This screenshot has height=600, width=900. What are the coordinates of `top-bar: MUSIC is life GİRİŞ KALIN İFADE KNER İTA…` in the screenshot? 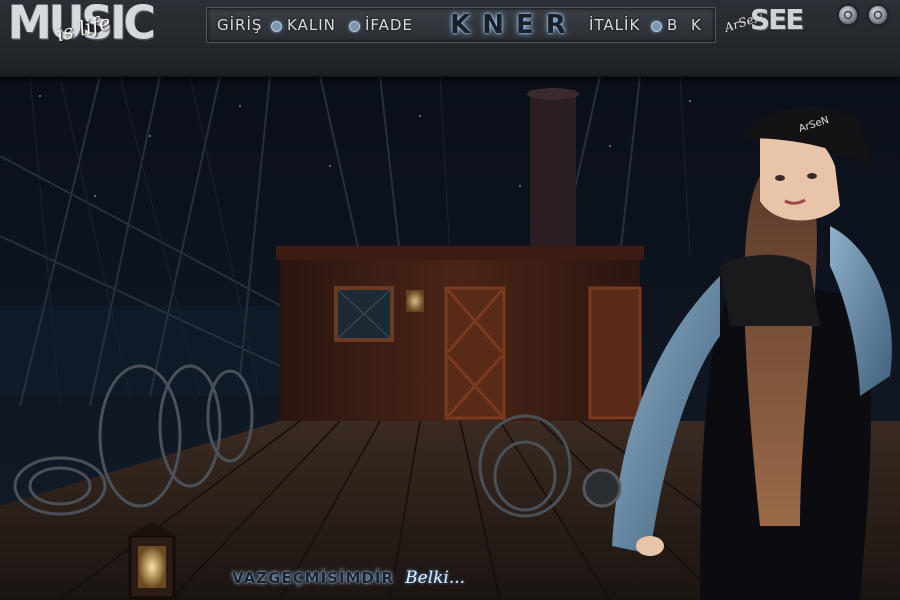 It's located at (450, 38).